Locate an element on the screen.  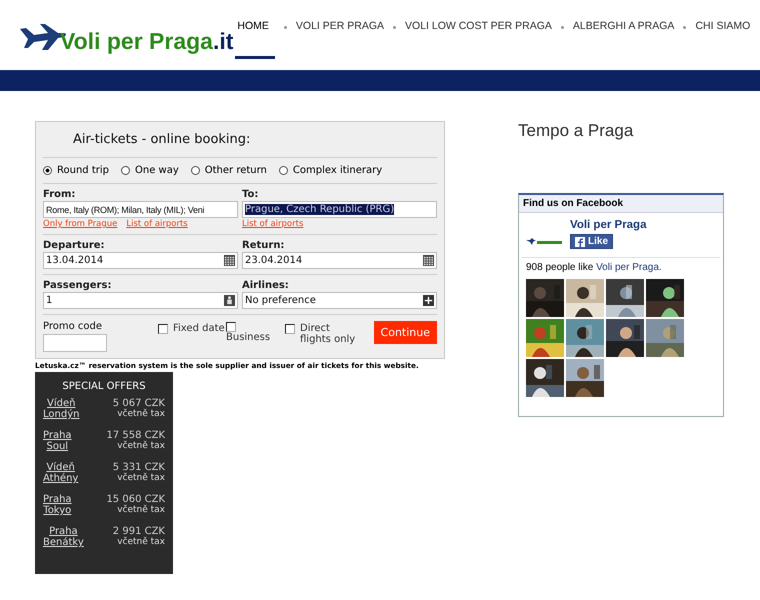
offer-link: Athény is located at coordinates (60, 478).